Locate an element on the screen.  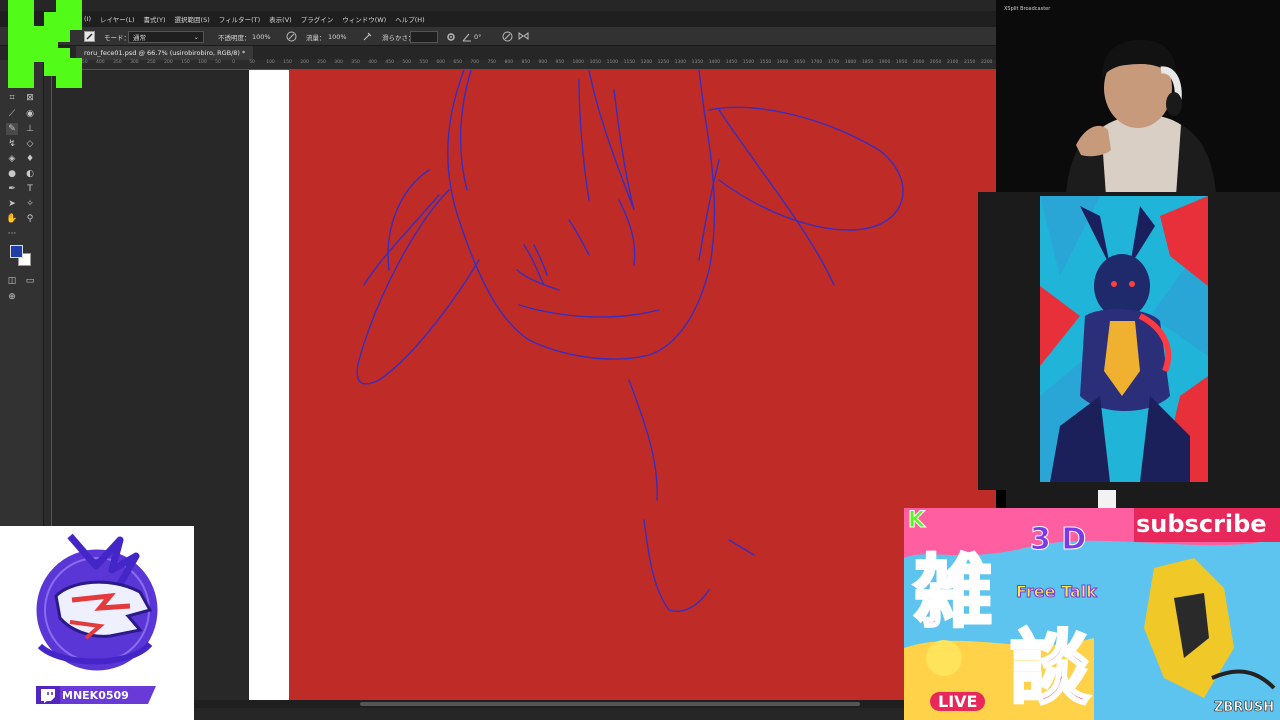
menu-item-view: 表示(V) is located at coordinates (280, 19).